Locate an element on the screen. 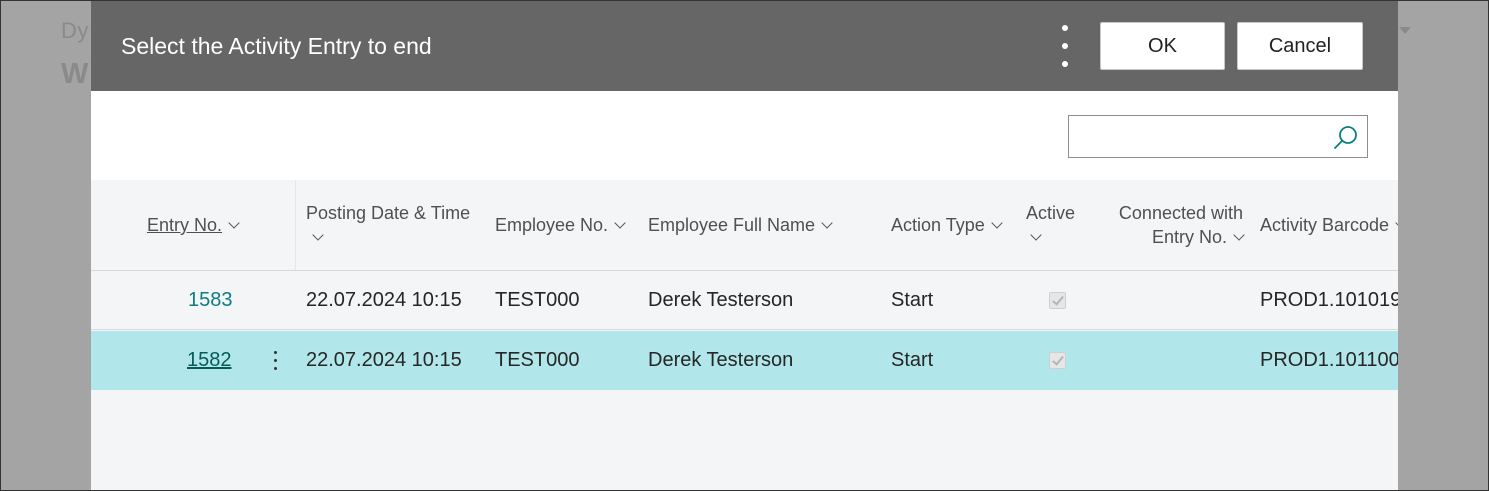 The height and width of the screenshot is (491, 1489). column-header-employee-full-name: Employee Full Name is located at coordinates (740, 225).